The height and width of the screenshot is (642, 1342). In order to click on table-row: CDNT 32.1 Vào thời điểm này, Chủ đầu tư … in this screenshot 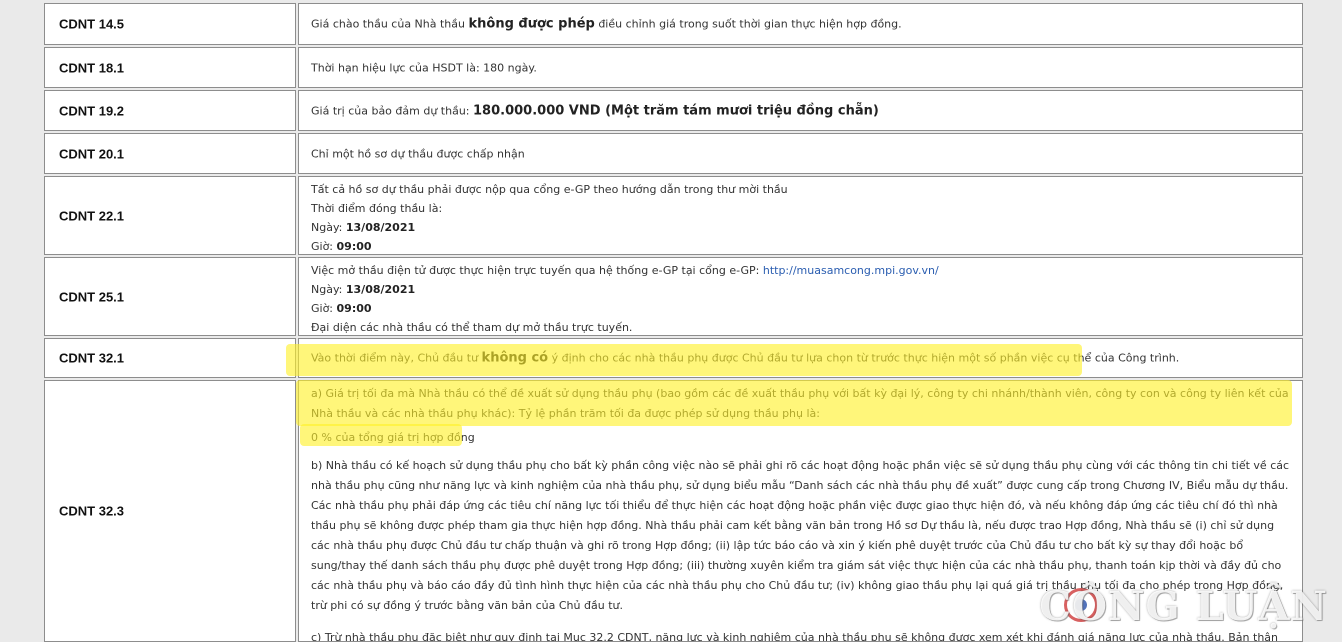, I will do `click(673, 358)`.